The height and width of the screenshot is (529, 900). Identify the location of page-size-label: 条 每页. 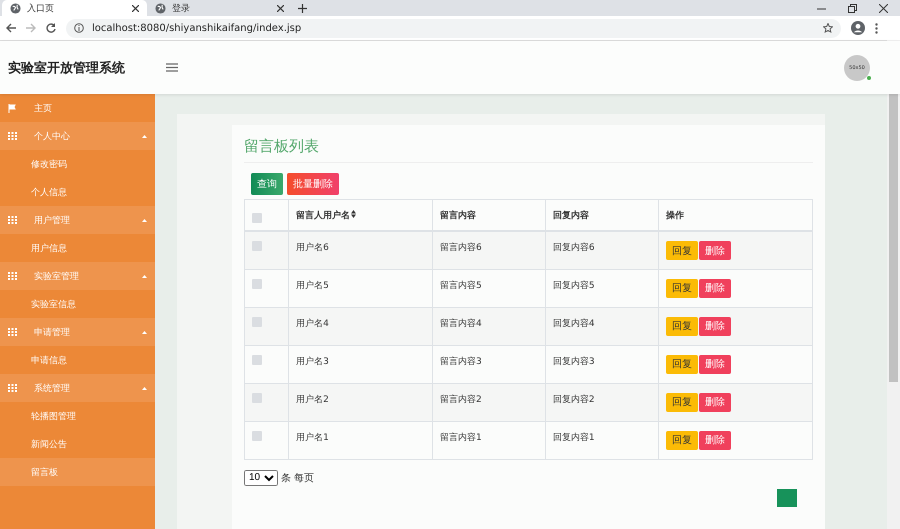
(297, 478).